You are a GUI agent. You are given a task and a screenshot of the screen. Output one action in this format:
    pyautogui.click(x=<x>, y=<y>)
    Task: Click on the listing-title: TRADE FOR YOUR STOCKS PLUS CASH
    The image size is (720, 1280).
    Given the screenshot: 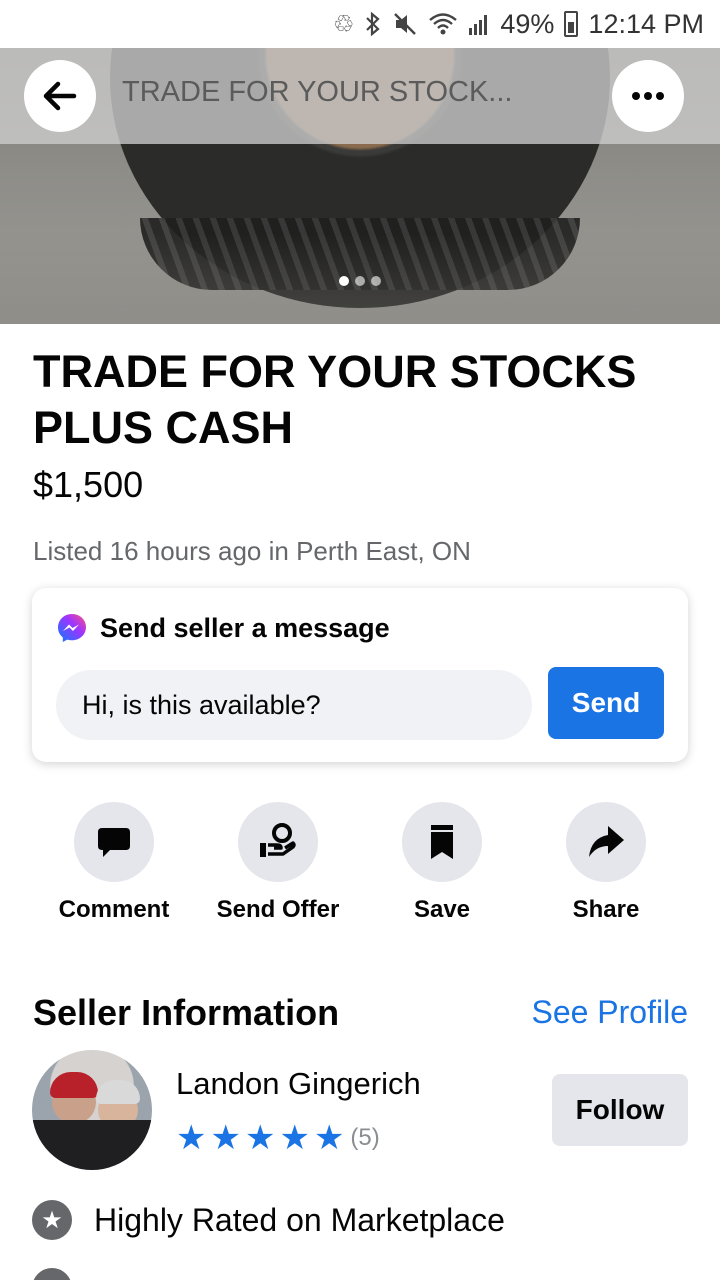 What is the action you would take?
    pyautogui.click(x=335, y=399)
    